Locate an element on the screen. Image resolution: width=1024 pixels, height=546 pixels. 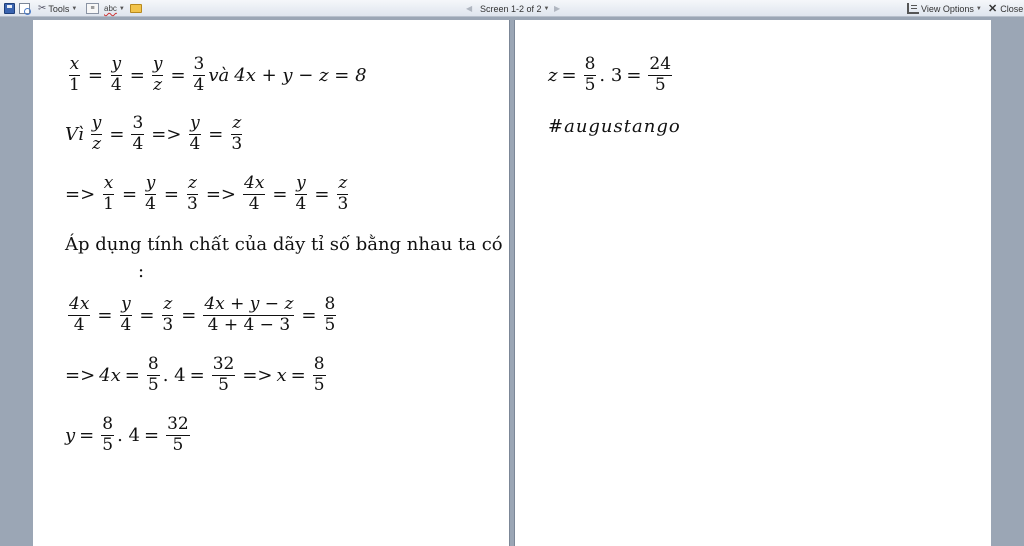
screen-label: Screen 1-2 of 2 is located at coordinates (511, 8).